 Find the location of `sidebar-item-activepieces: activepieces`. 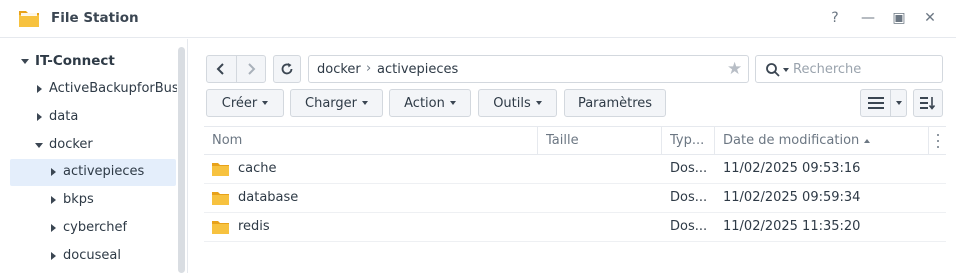

sidebar-item-activepieces: activepieces is located at coordinates (93, 172).